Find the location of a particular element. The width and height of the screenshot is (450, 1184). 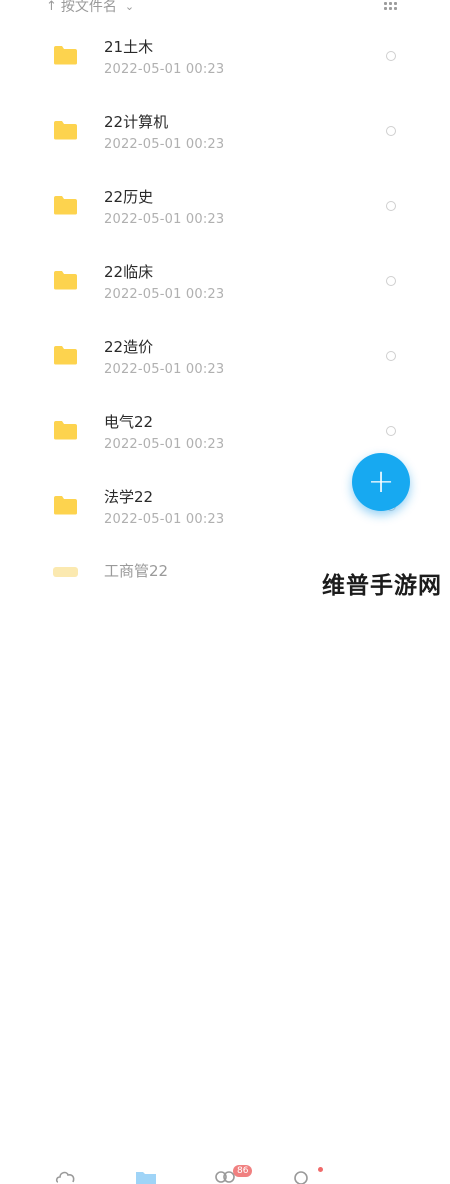

chevron-down-icon: ⌄ is located at coordinates (129, 6).